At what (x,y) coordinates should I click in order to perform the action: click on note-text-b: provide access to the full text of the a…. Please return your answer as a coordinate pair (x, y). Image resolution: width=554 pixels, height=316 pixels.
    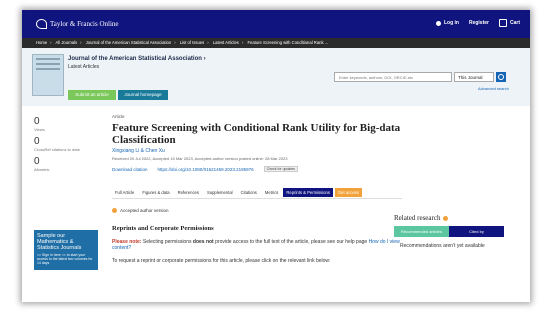
    Looking at the image, I should click on (291, 242).